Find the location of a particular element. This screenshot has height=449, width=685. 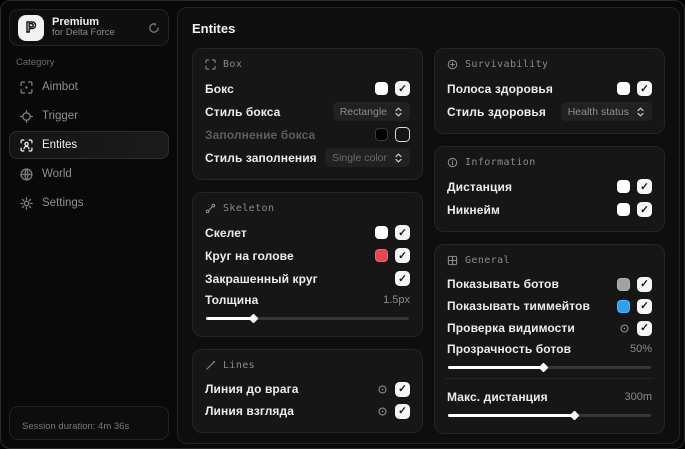

slider-value: 50% is located at coordinates (640, 349).